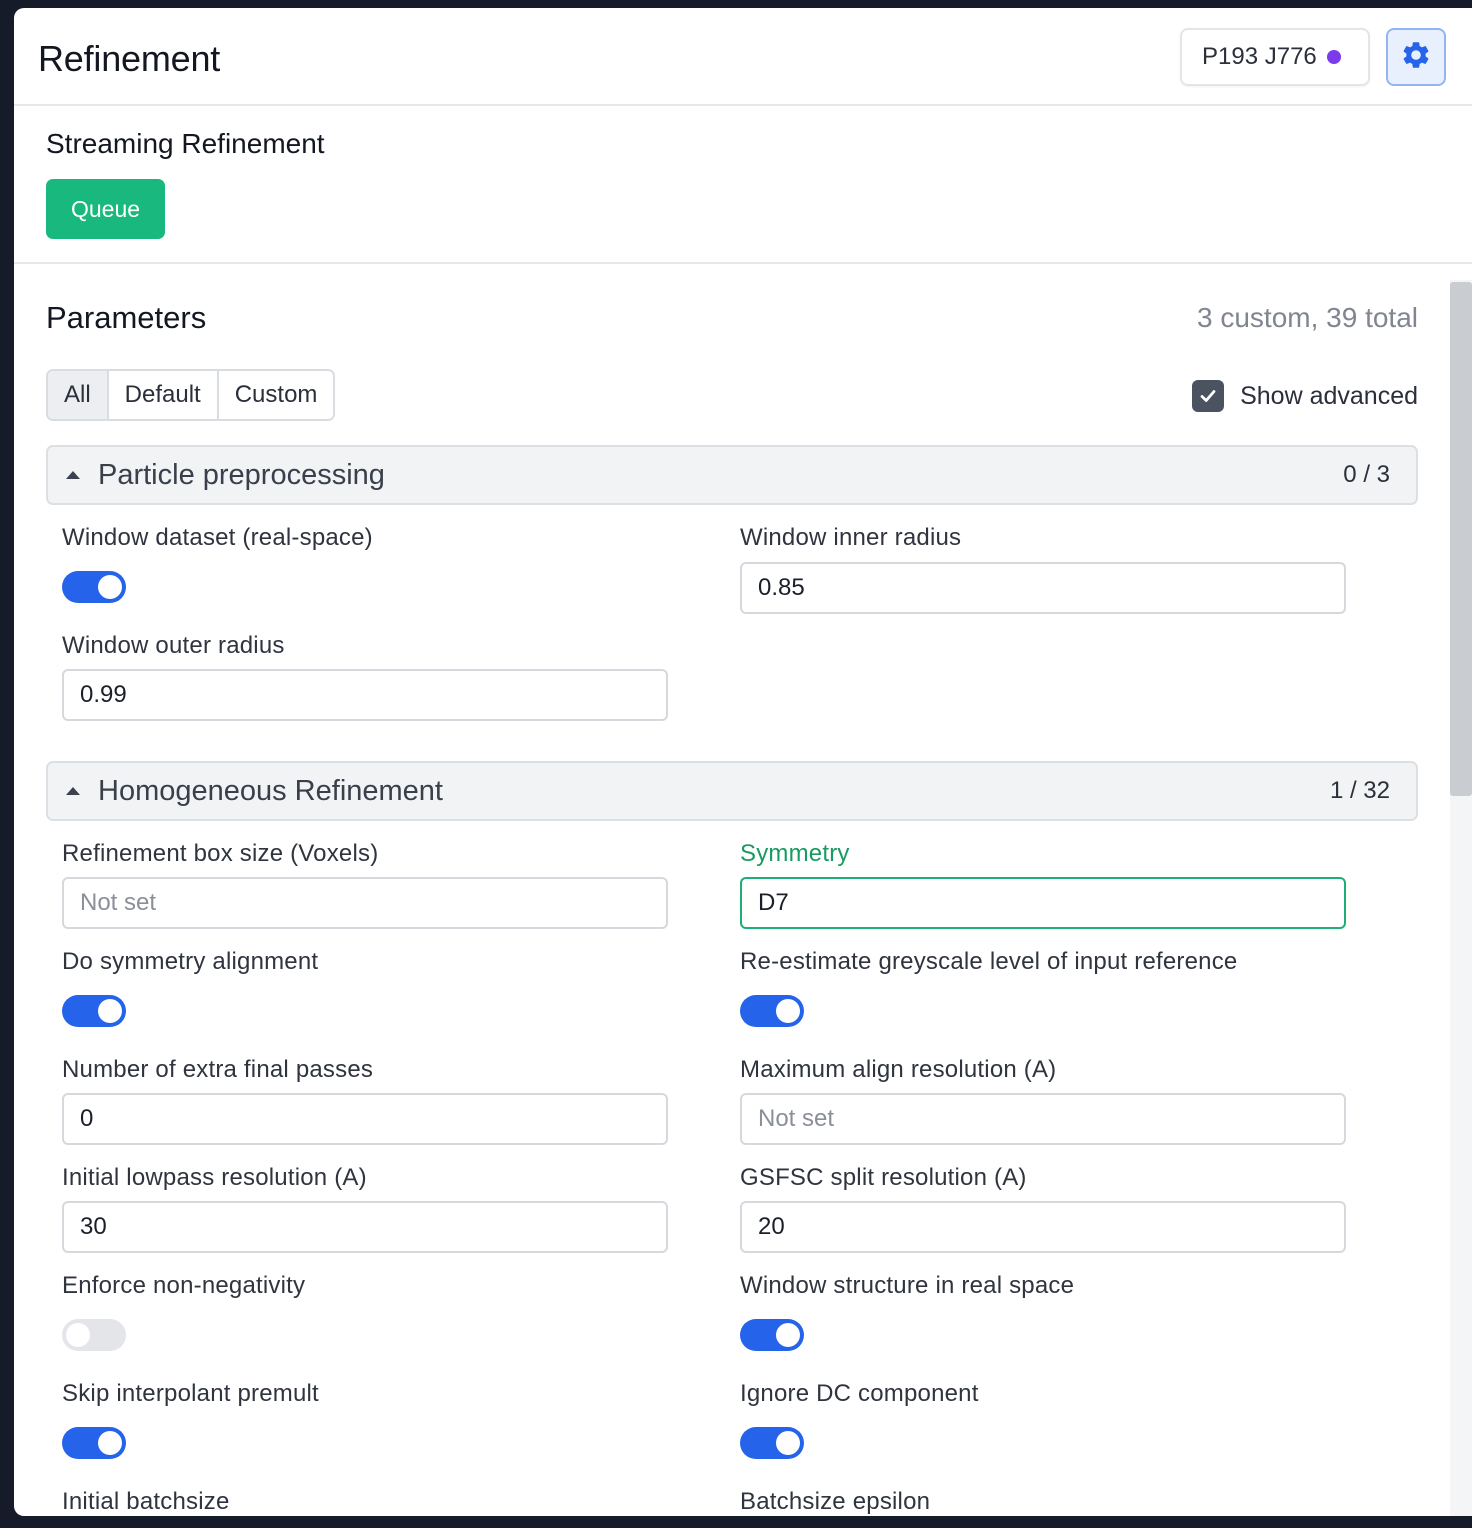 Image resolution: width=1472 pixels, height=1528 pixels. I want to click on filter-custom-tab: Custom, so click(276, 395).